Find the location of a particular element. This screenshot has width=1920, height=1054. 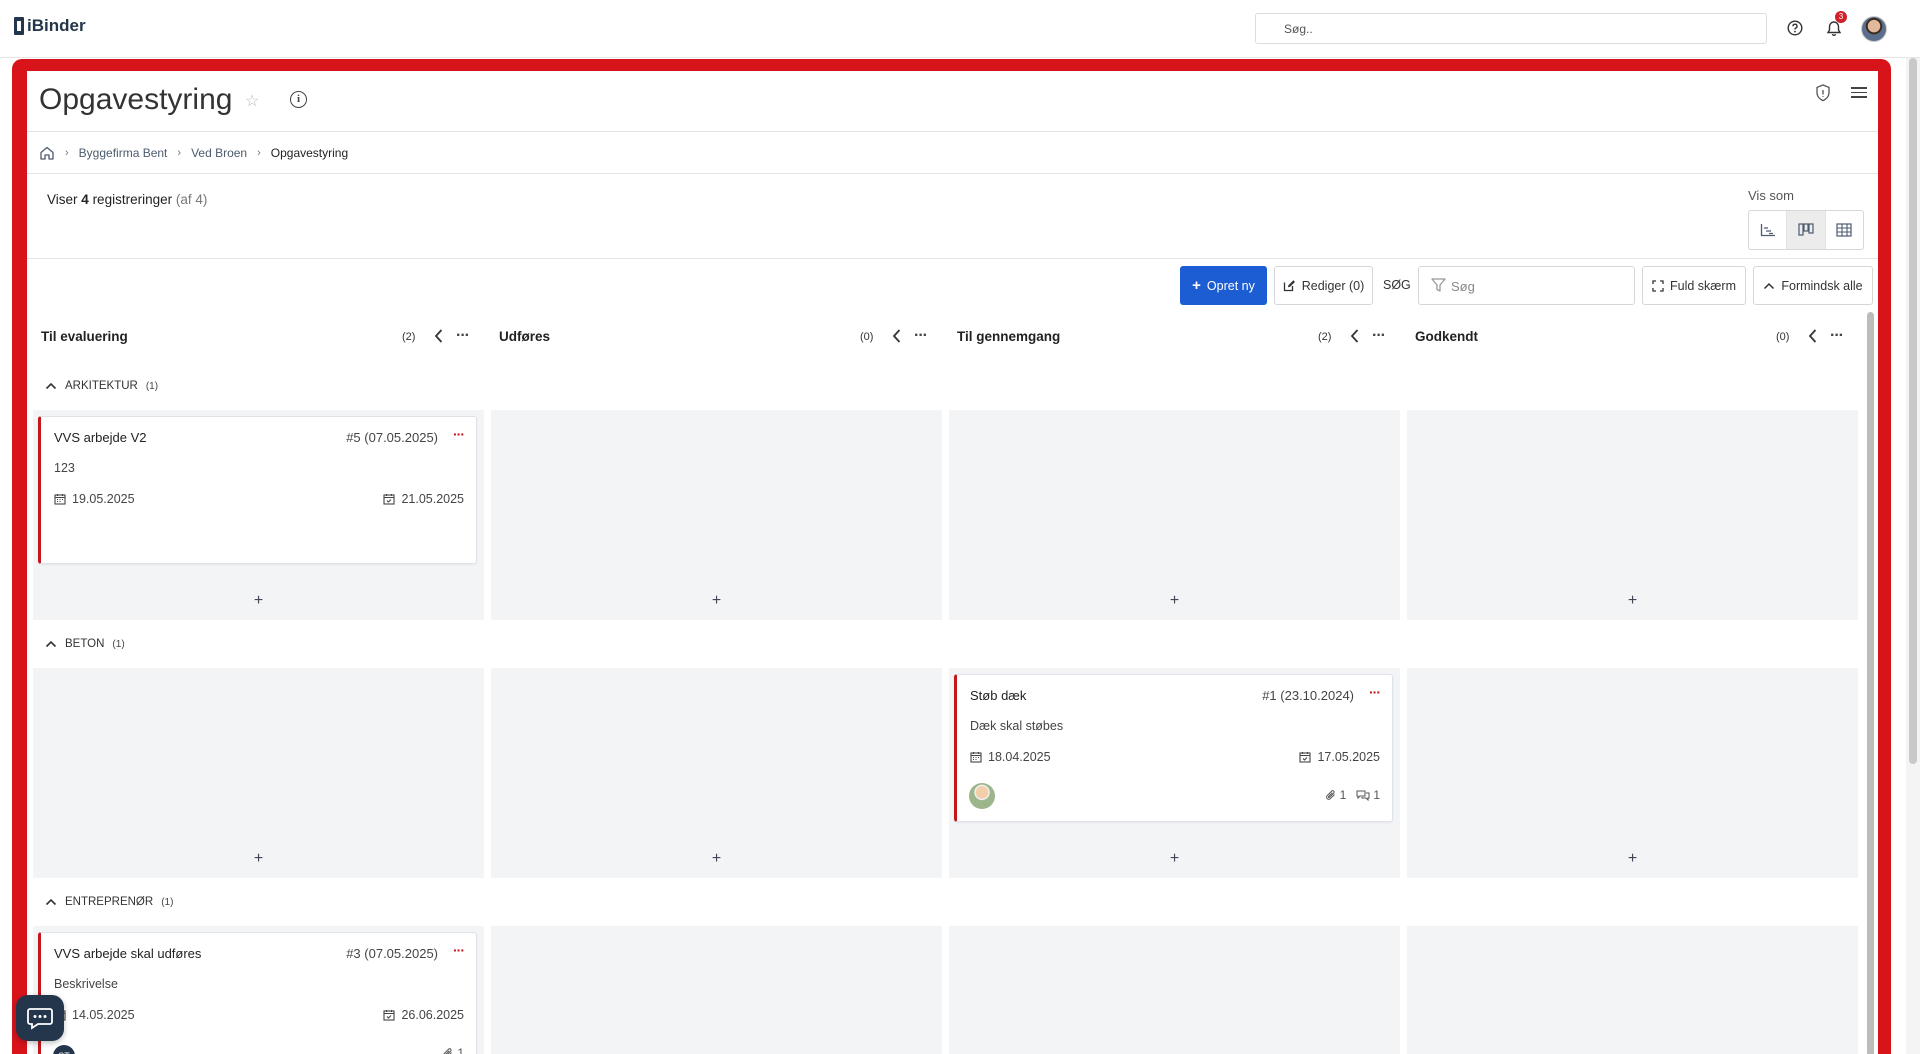

record-summary: Viser 4 registreringer (af 4) is located at coordinates (127, 199).